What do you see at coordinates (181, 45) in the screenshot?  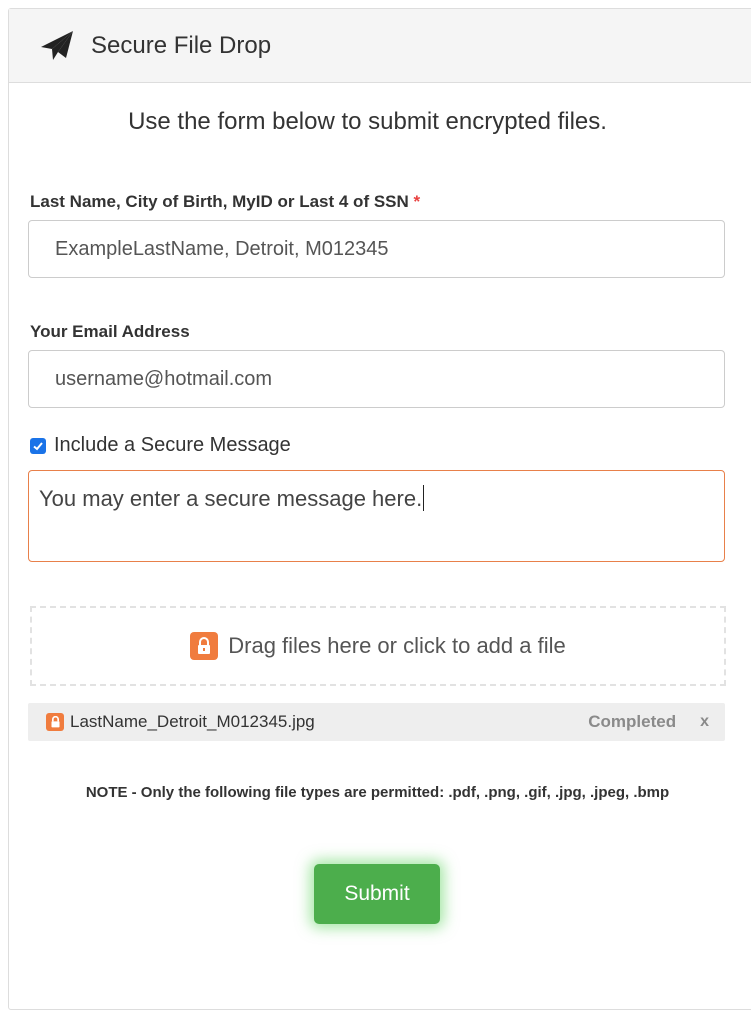 I see `panel-title: Secure File Drop` at bounding box center [181, 45].